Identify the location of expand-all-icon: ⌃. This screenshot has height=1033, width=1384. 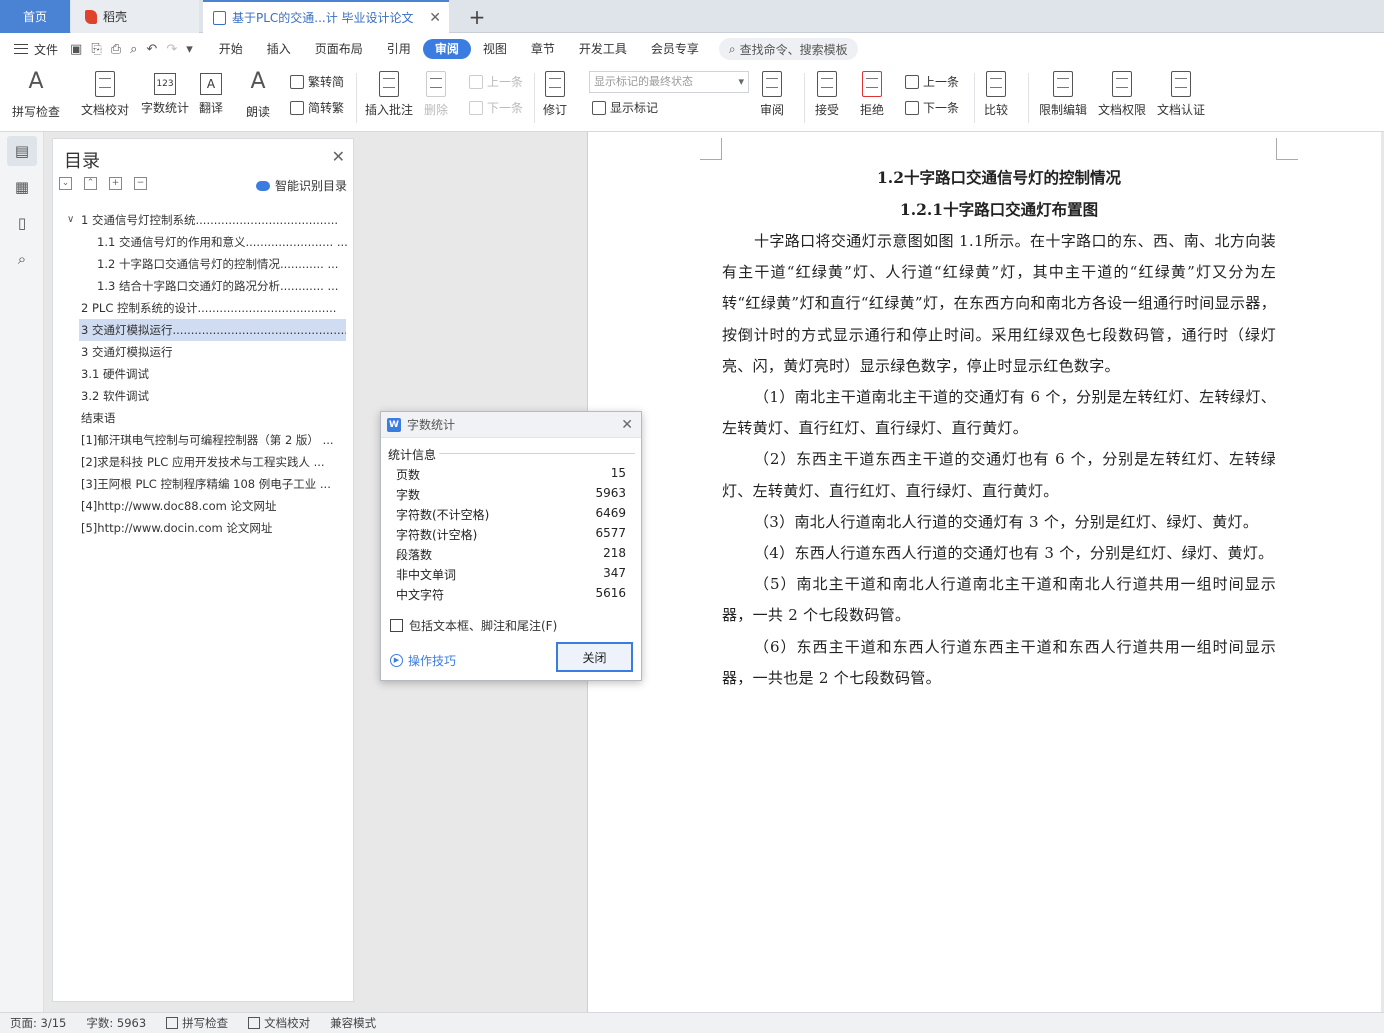
(90, 183).